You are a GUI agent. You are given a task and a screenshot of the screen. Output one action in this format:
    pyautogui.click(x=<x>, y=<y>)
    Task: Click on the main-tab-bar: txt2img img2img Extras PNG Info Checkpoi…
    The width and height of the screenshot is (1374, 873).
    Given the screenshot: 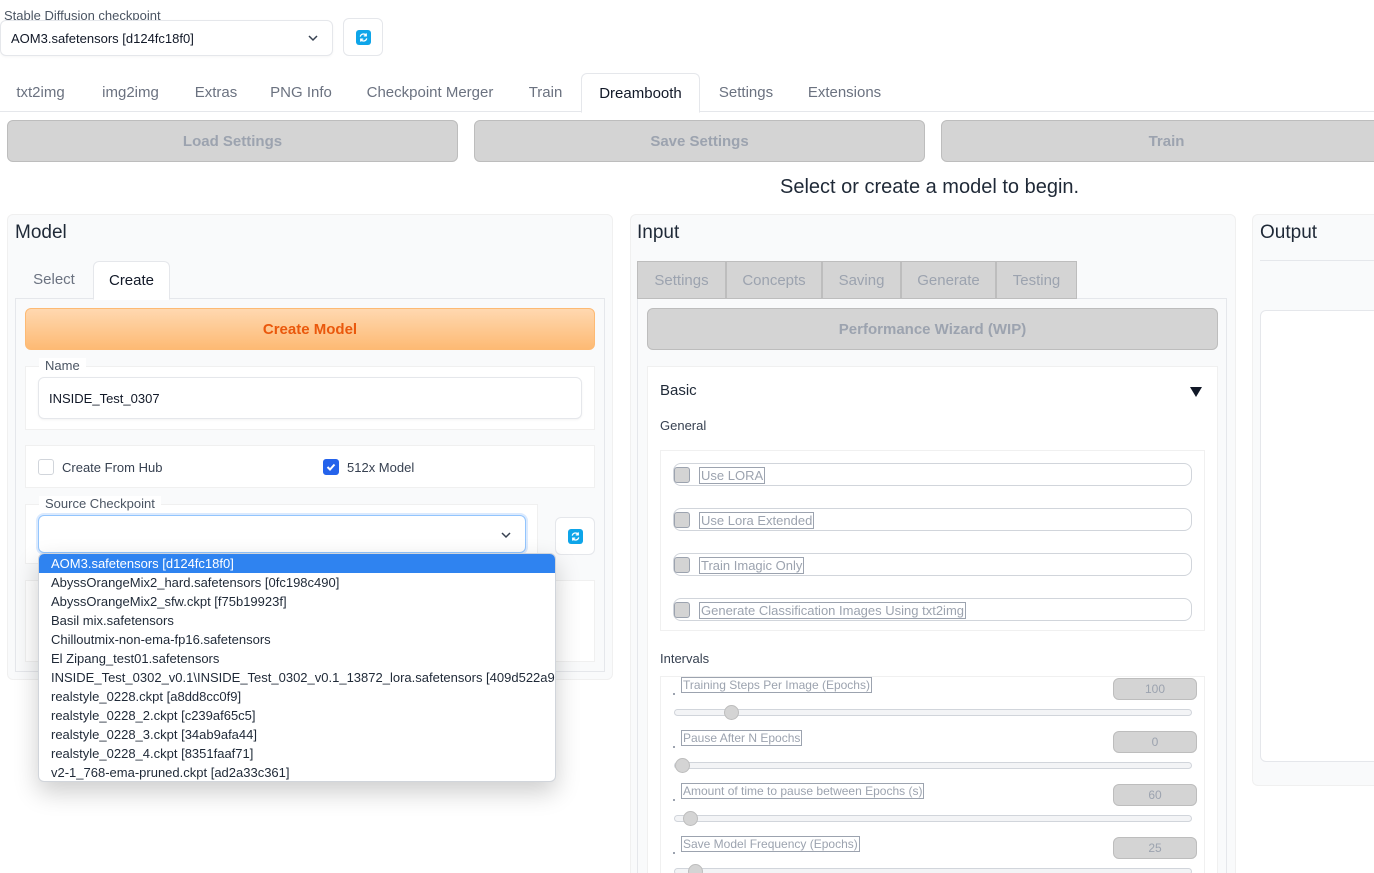 What is the action you would take?
    pyautogui.click(x=687, y=93)
    